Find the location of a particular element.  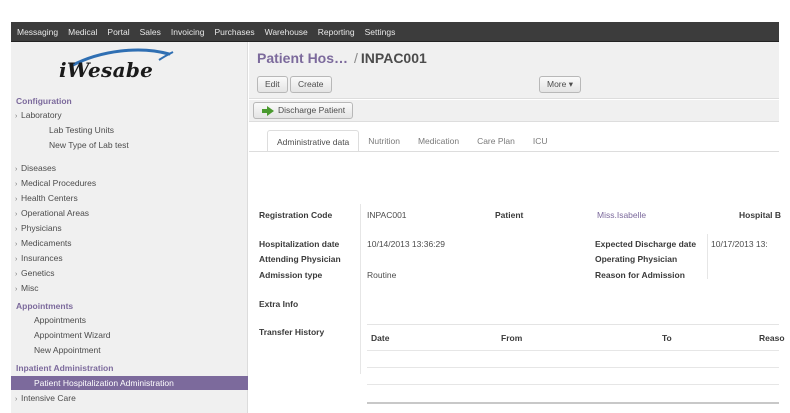

tab-administrative-data: Administrative data is located at coordinates (313, 141).